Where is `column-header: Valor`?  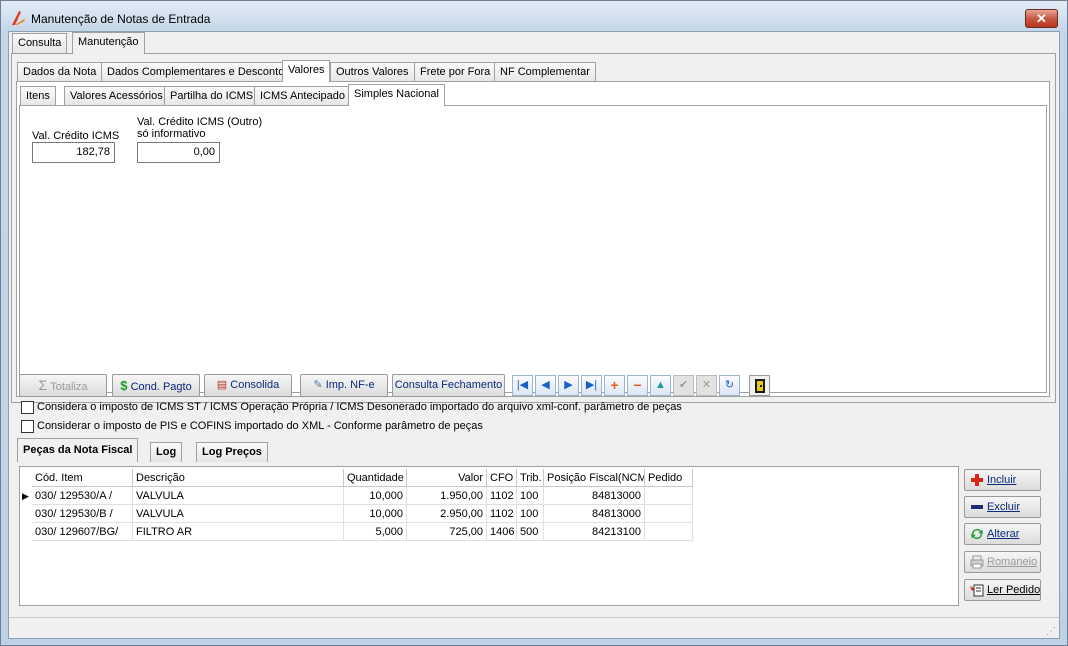 column-header: Valor is located at coordinates (447, 478).